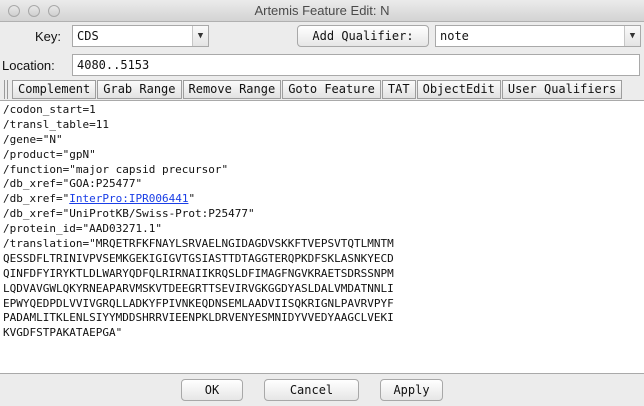 The width and height of the screenshot is (644, 406). Describe the element at coordinates (82, 229) in the screenshot. I see `qualifier-line: /protein_id="AAD03271.1"` at that location.